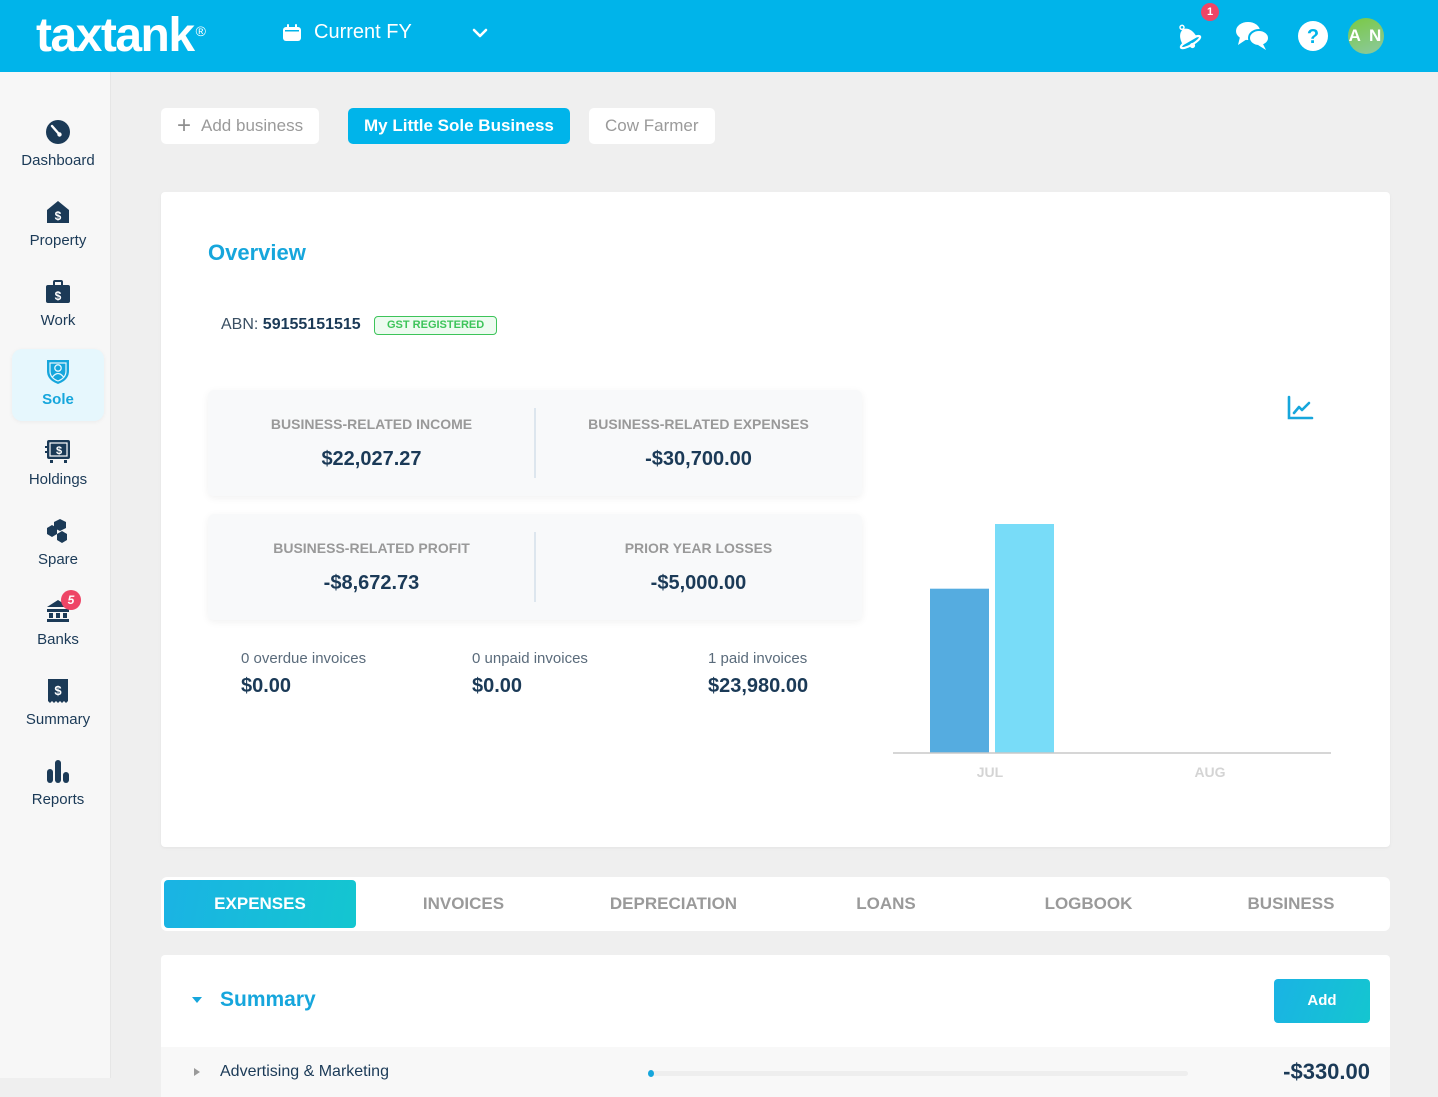 This screenshot has width=1438, height=1097. What do you see at coordinates (252, 125) in the screenshot?
I see `add-business-label: Add business` at bounding box center [252, 125].